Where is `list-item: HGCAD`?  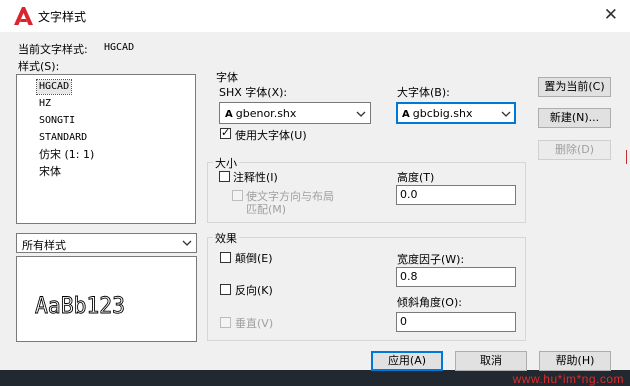 list-item: HGCAD is located at coordinates (54, 87).